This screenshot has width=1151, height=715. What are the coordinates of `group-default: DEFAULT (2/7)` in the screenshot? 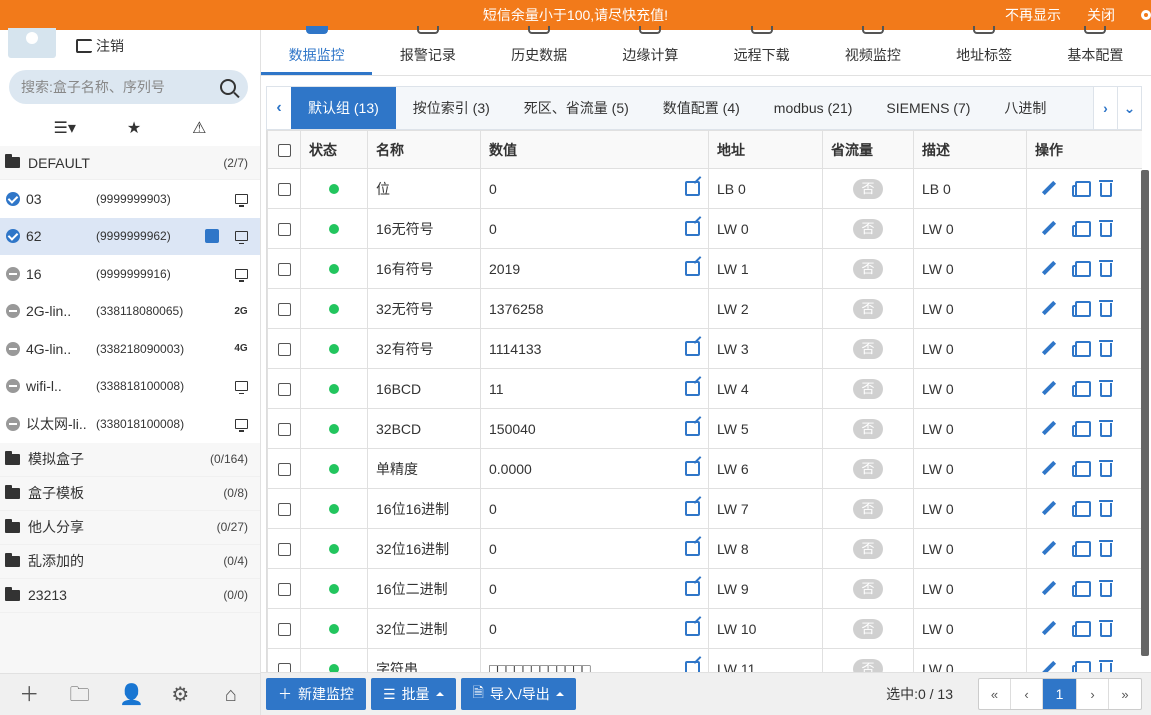 It's located at (130, 163).